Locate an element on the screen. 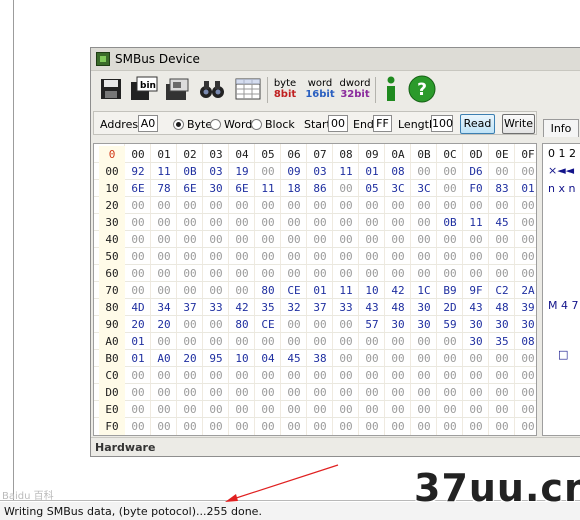  hex-cell: 80 is located at coordinates (242, 324).